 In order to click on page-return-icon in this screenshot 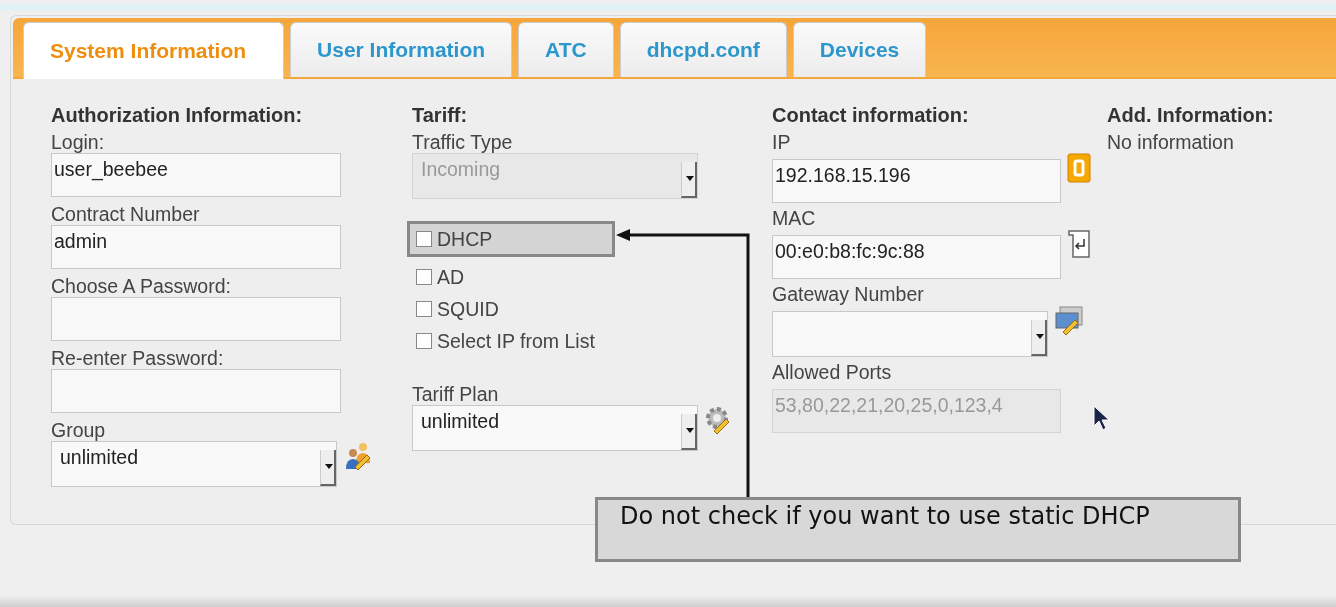, I will do `click(1080, 244)`.